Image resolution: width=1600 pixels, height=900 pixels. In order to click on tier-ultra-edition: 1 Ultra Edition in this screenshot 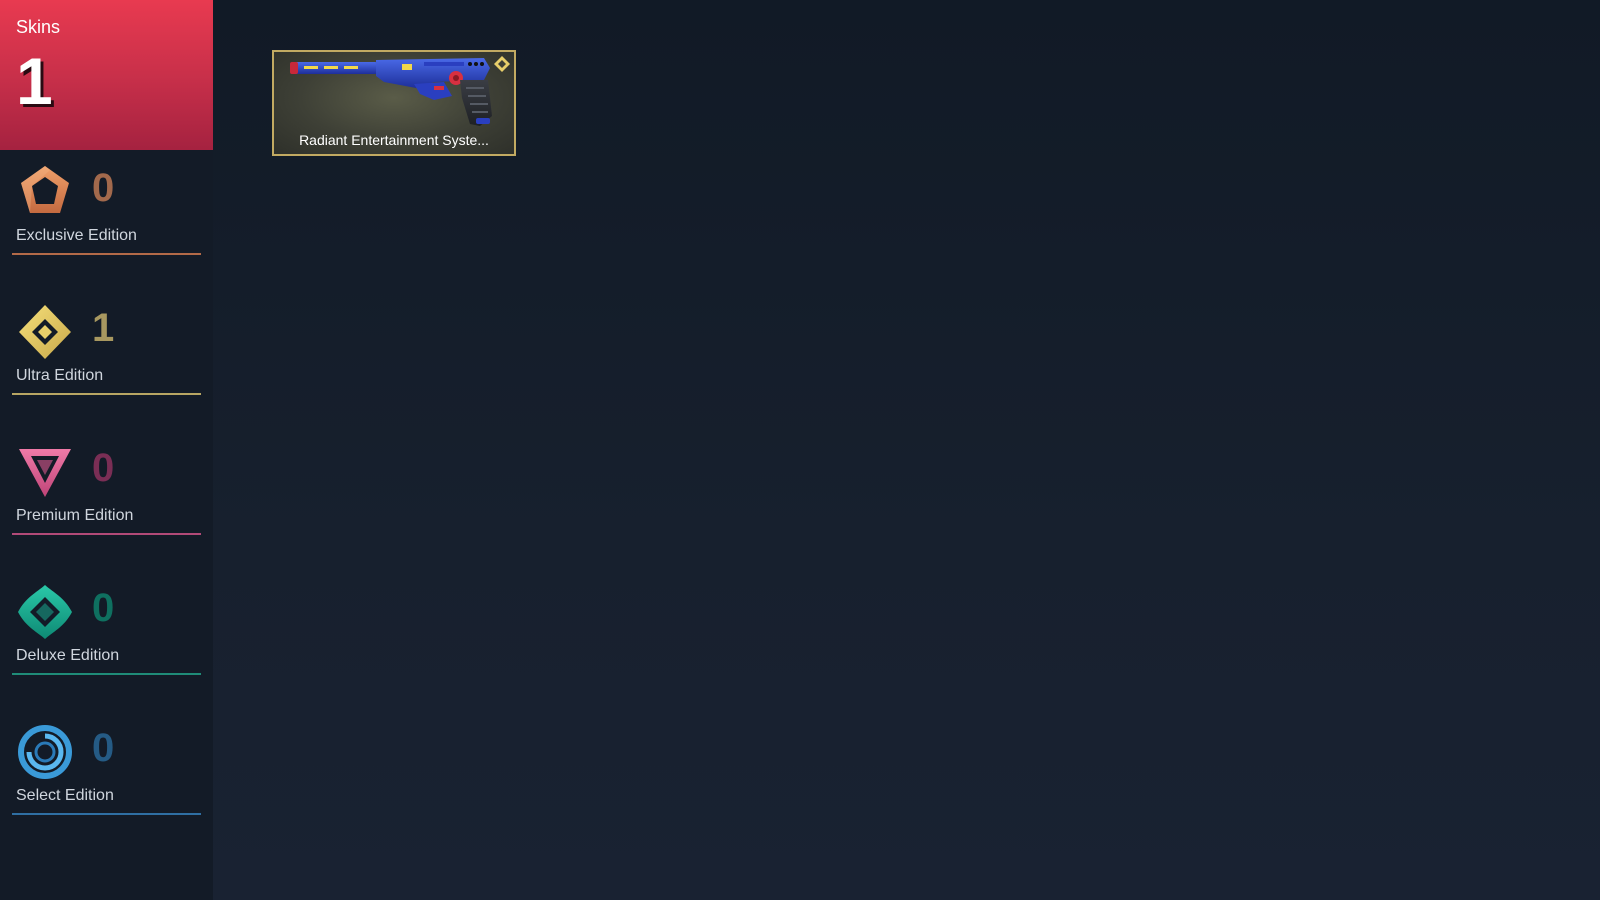, I will do `click(106, 349)`.